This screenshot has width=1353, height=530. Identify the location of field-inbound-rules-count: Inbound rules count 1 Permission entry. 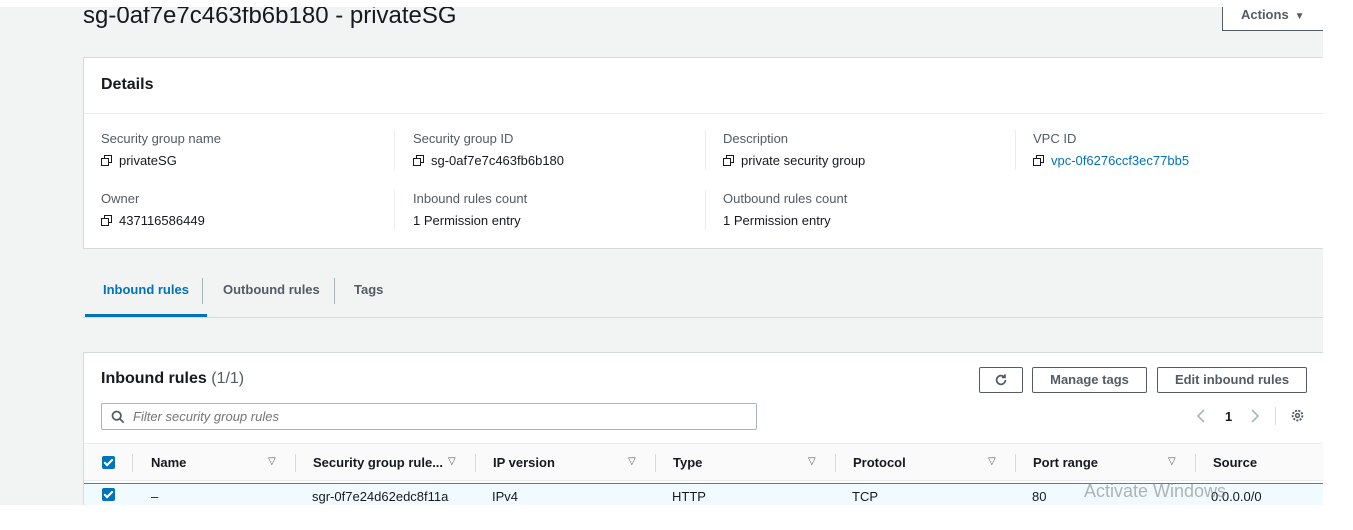
(470, 209).